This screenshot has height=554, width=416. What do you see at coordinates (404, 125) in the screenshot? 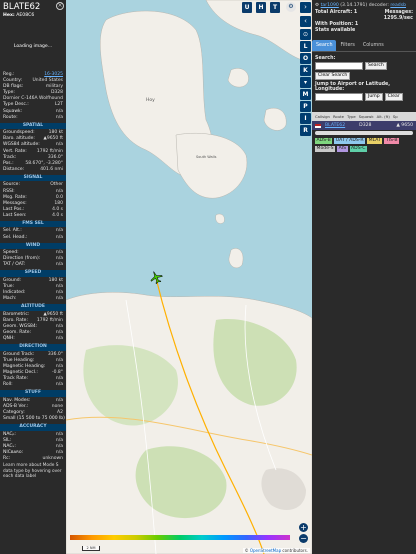
I see `row-altitude: ▲ 9650` at bounding box center [404, 125].